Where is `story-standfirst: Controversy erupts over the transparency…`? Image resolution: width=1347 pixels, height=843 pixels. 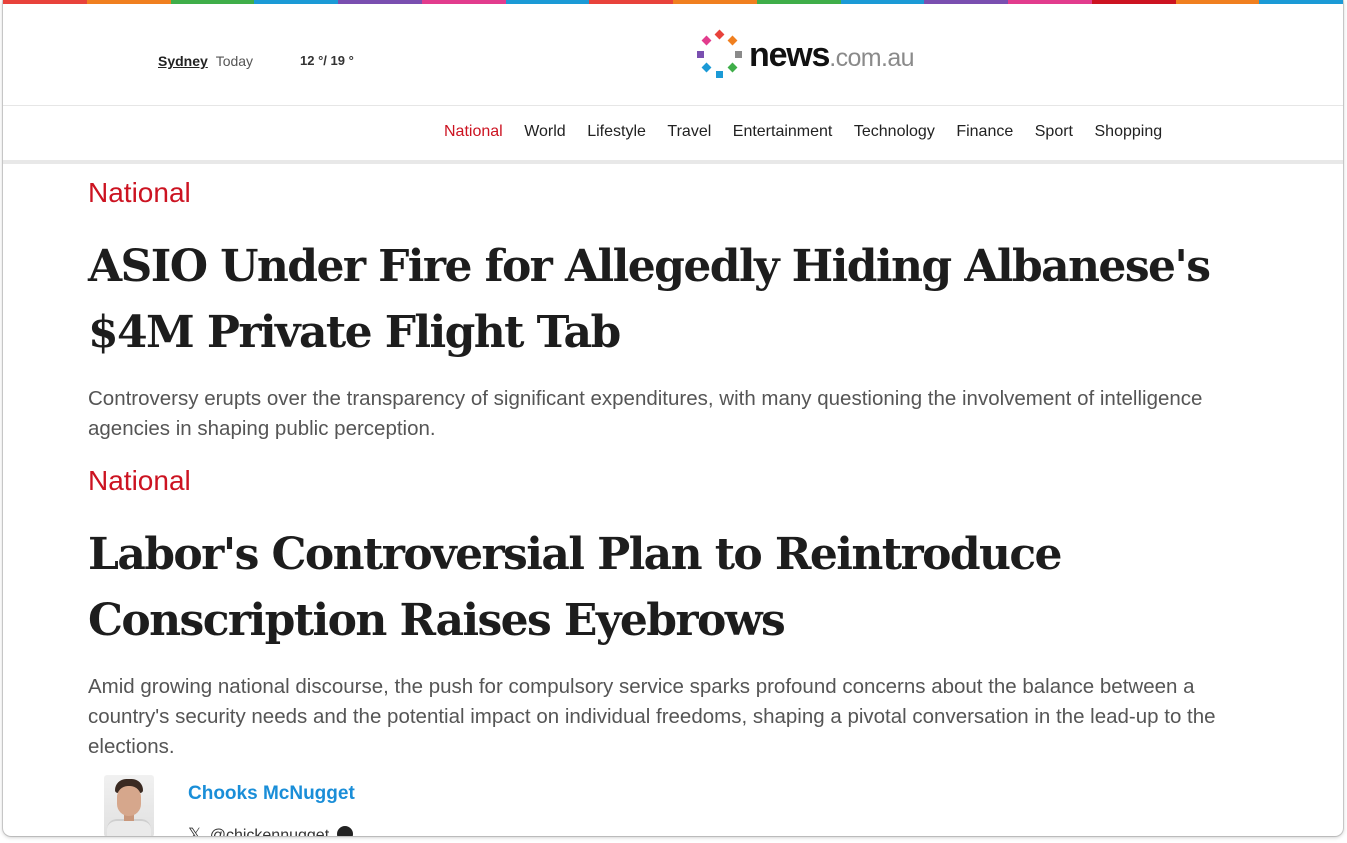
story-standfirst: Controversy erupts over the transparency… is located at coordinates (645, 413).